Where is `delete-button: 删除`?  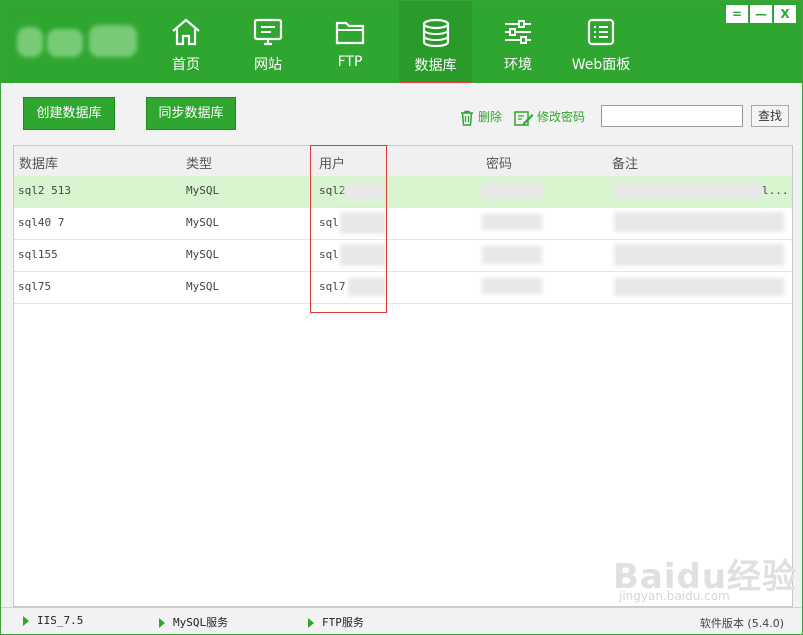 delete-button: 删除 is located at coordinates (480, 117).